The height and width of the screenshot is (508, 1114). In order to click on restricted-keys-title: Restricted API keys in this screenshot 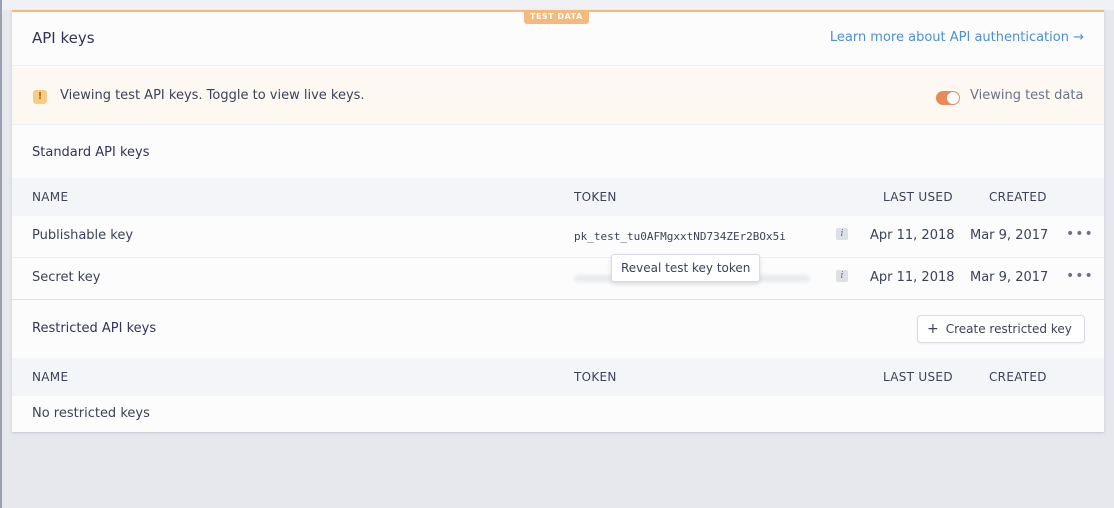, I will do `click(94, 328)`.